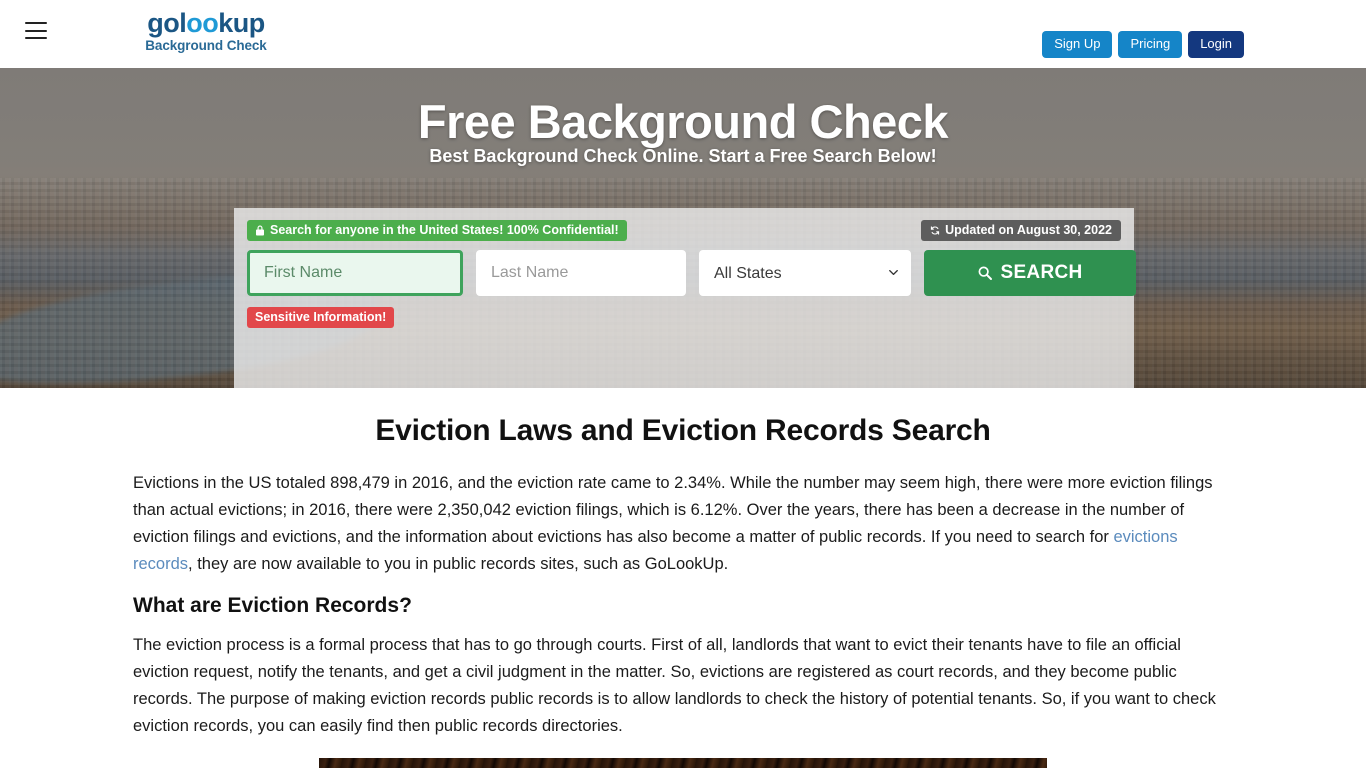 Image resolution: width=1366 pixels, height=768 pixels. I want to click on sync-refresh-icon, so click(935, 230).